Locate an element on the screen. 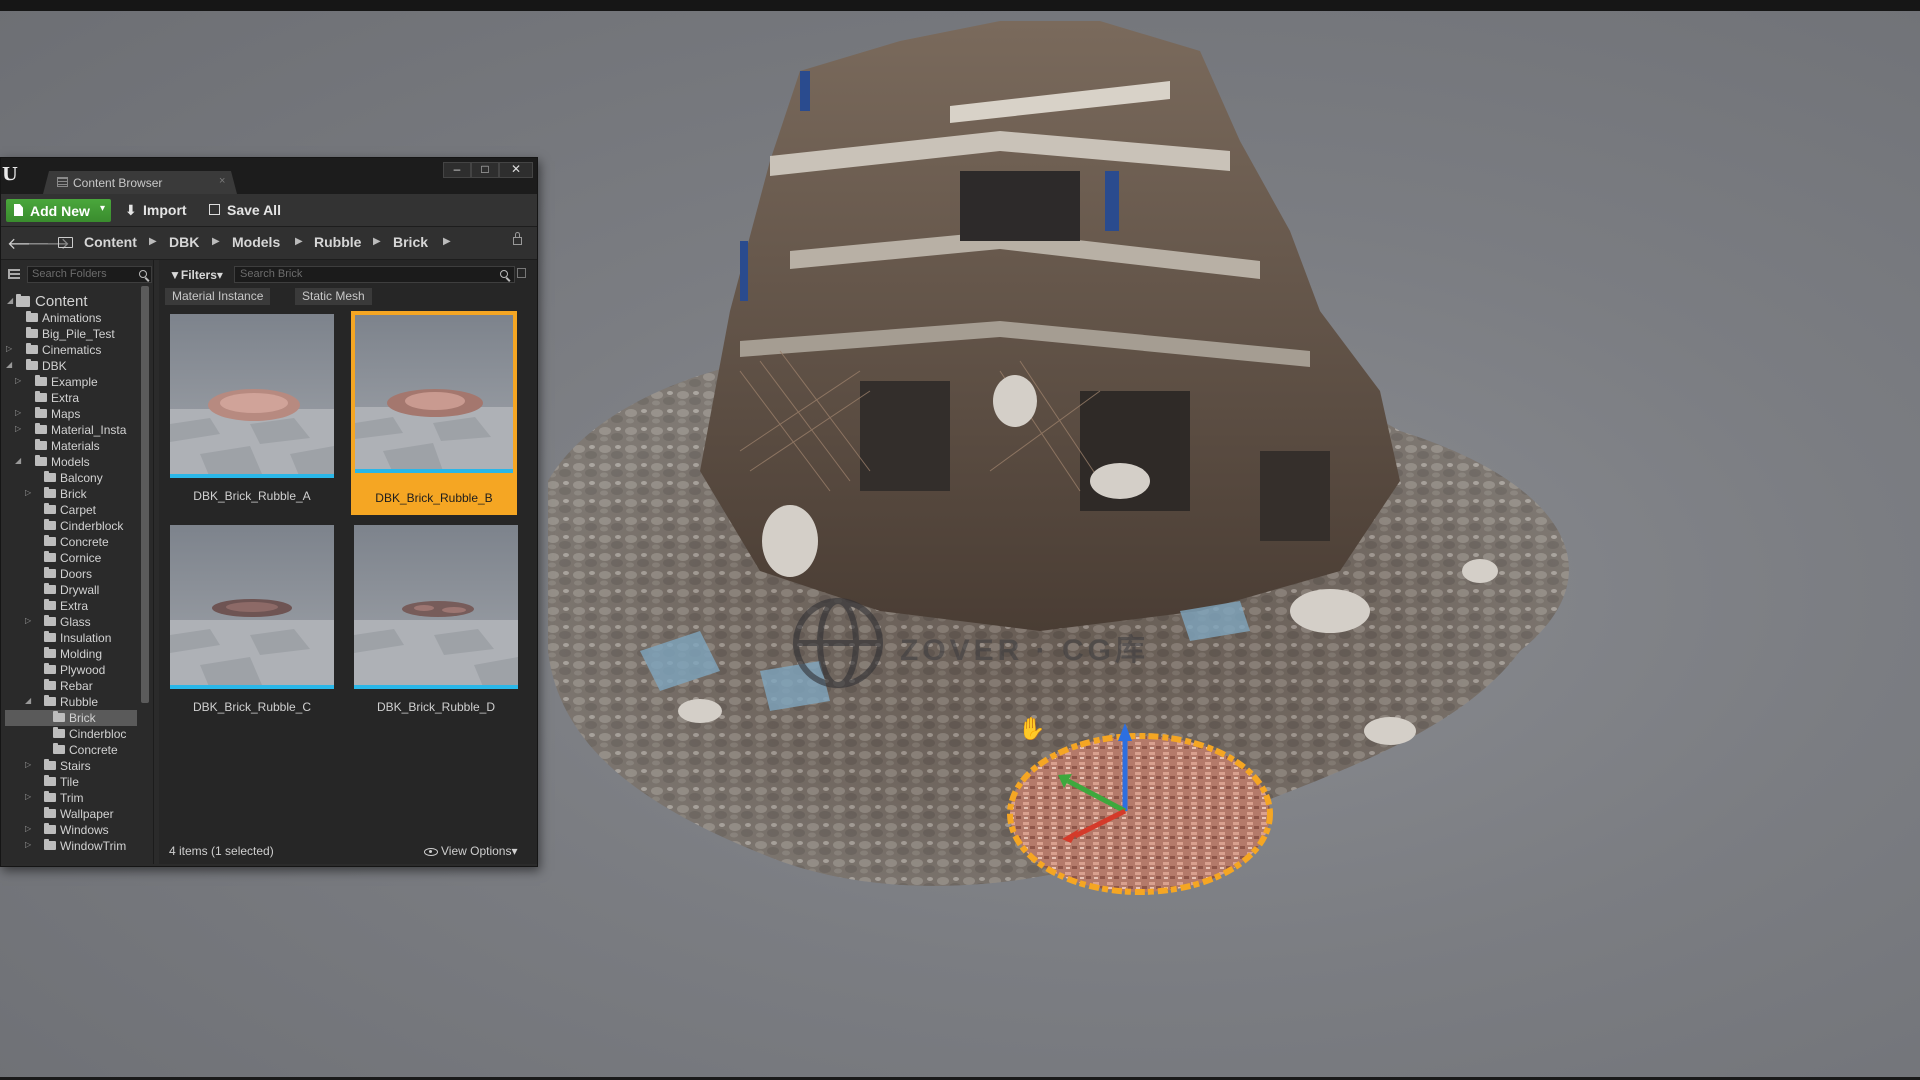  asset-tile-selected: DBK_Brick_Rubble_B is located at coordinates (434, 413).